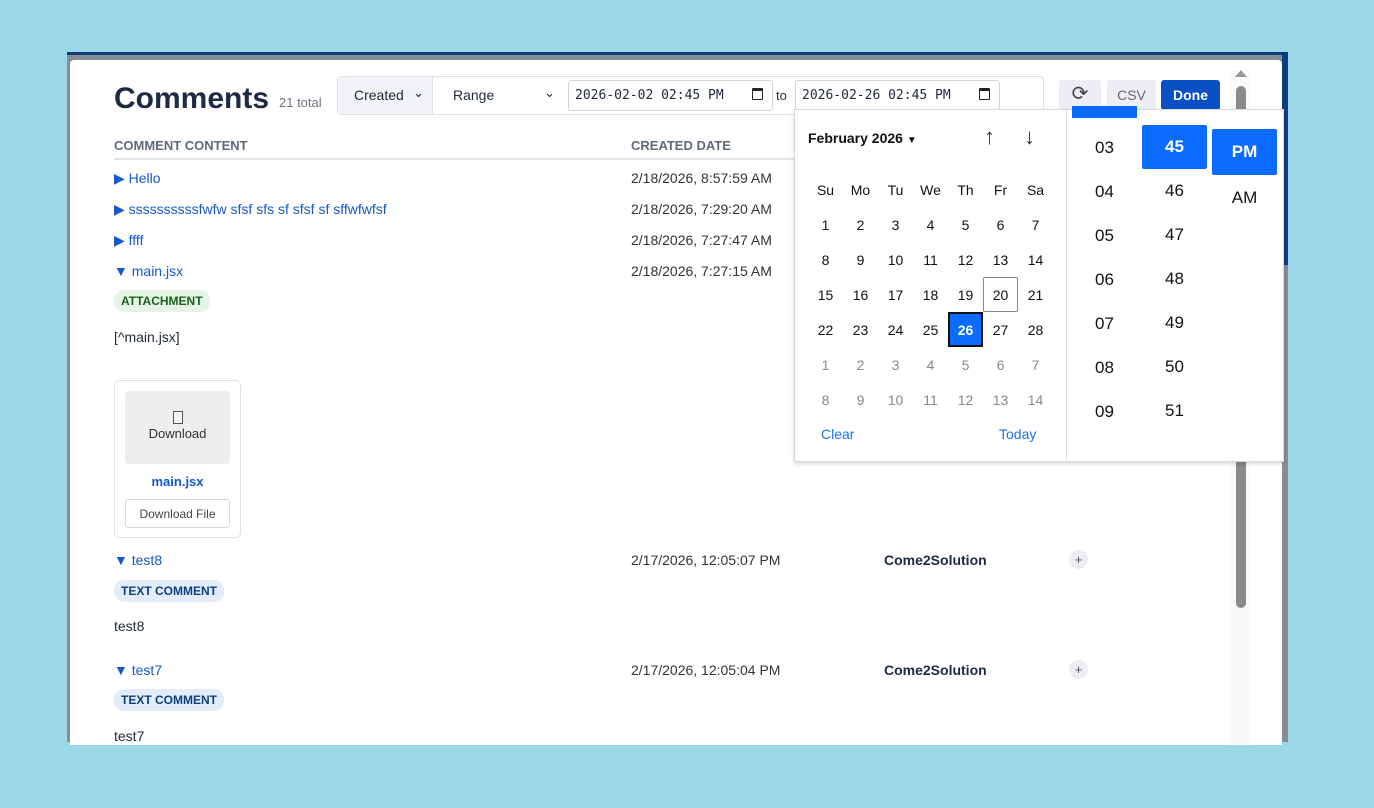  I want to click on from-datetime-input: 2026-02-02 02:45 PM, so click(670, 95).